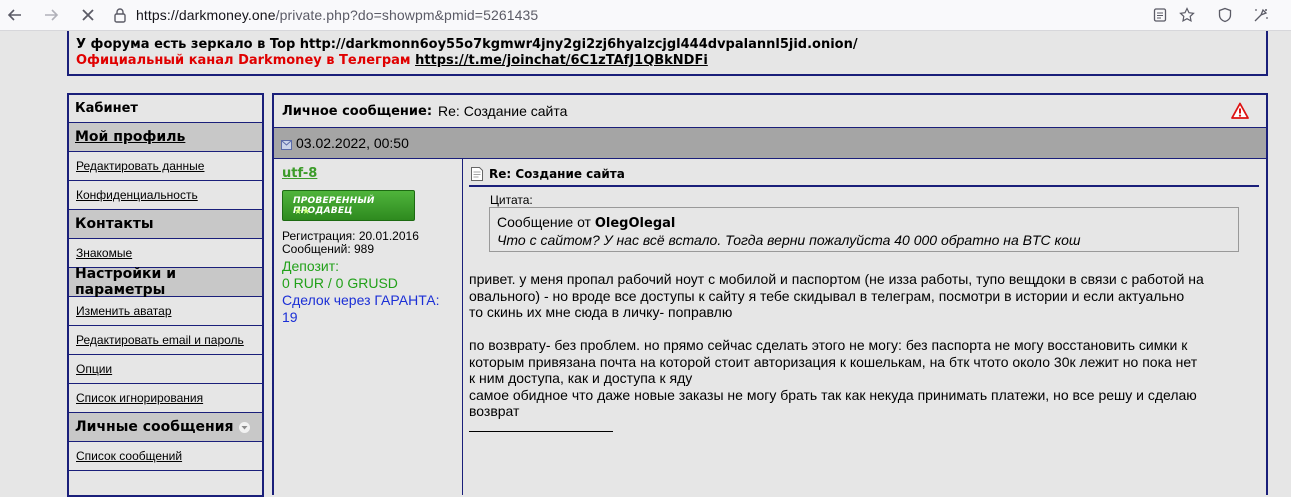 The image size is (1291, 497). I want to click on message-title: Re: Создание сайта, so click(503, 111).